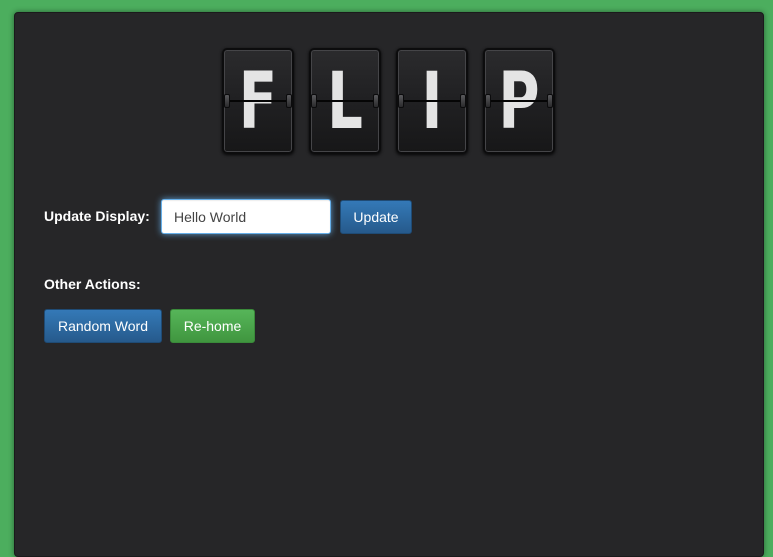  Describe the element at coordinates (97, 216) in the screenshot. I see `update-display-label: Update Display:` at that location.